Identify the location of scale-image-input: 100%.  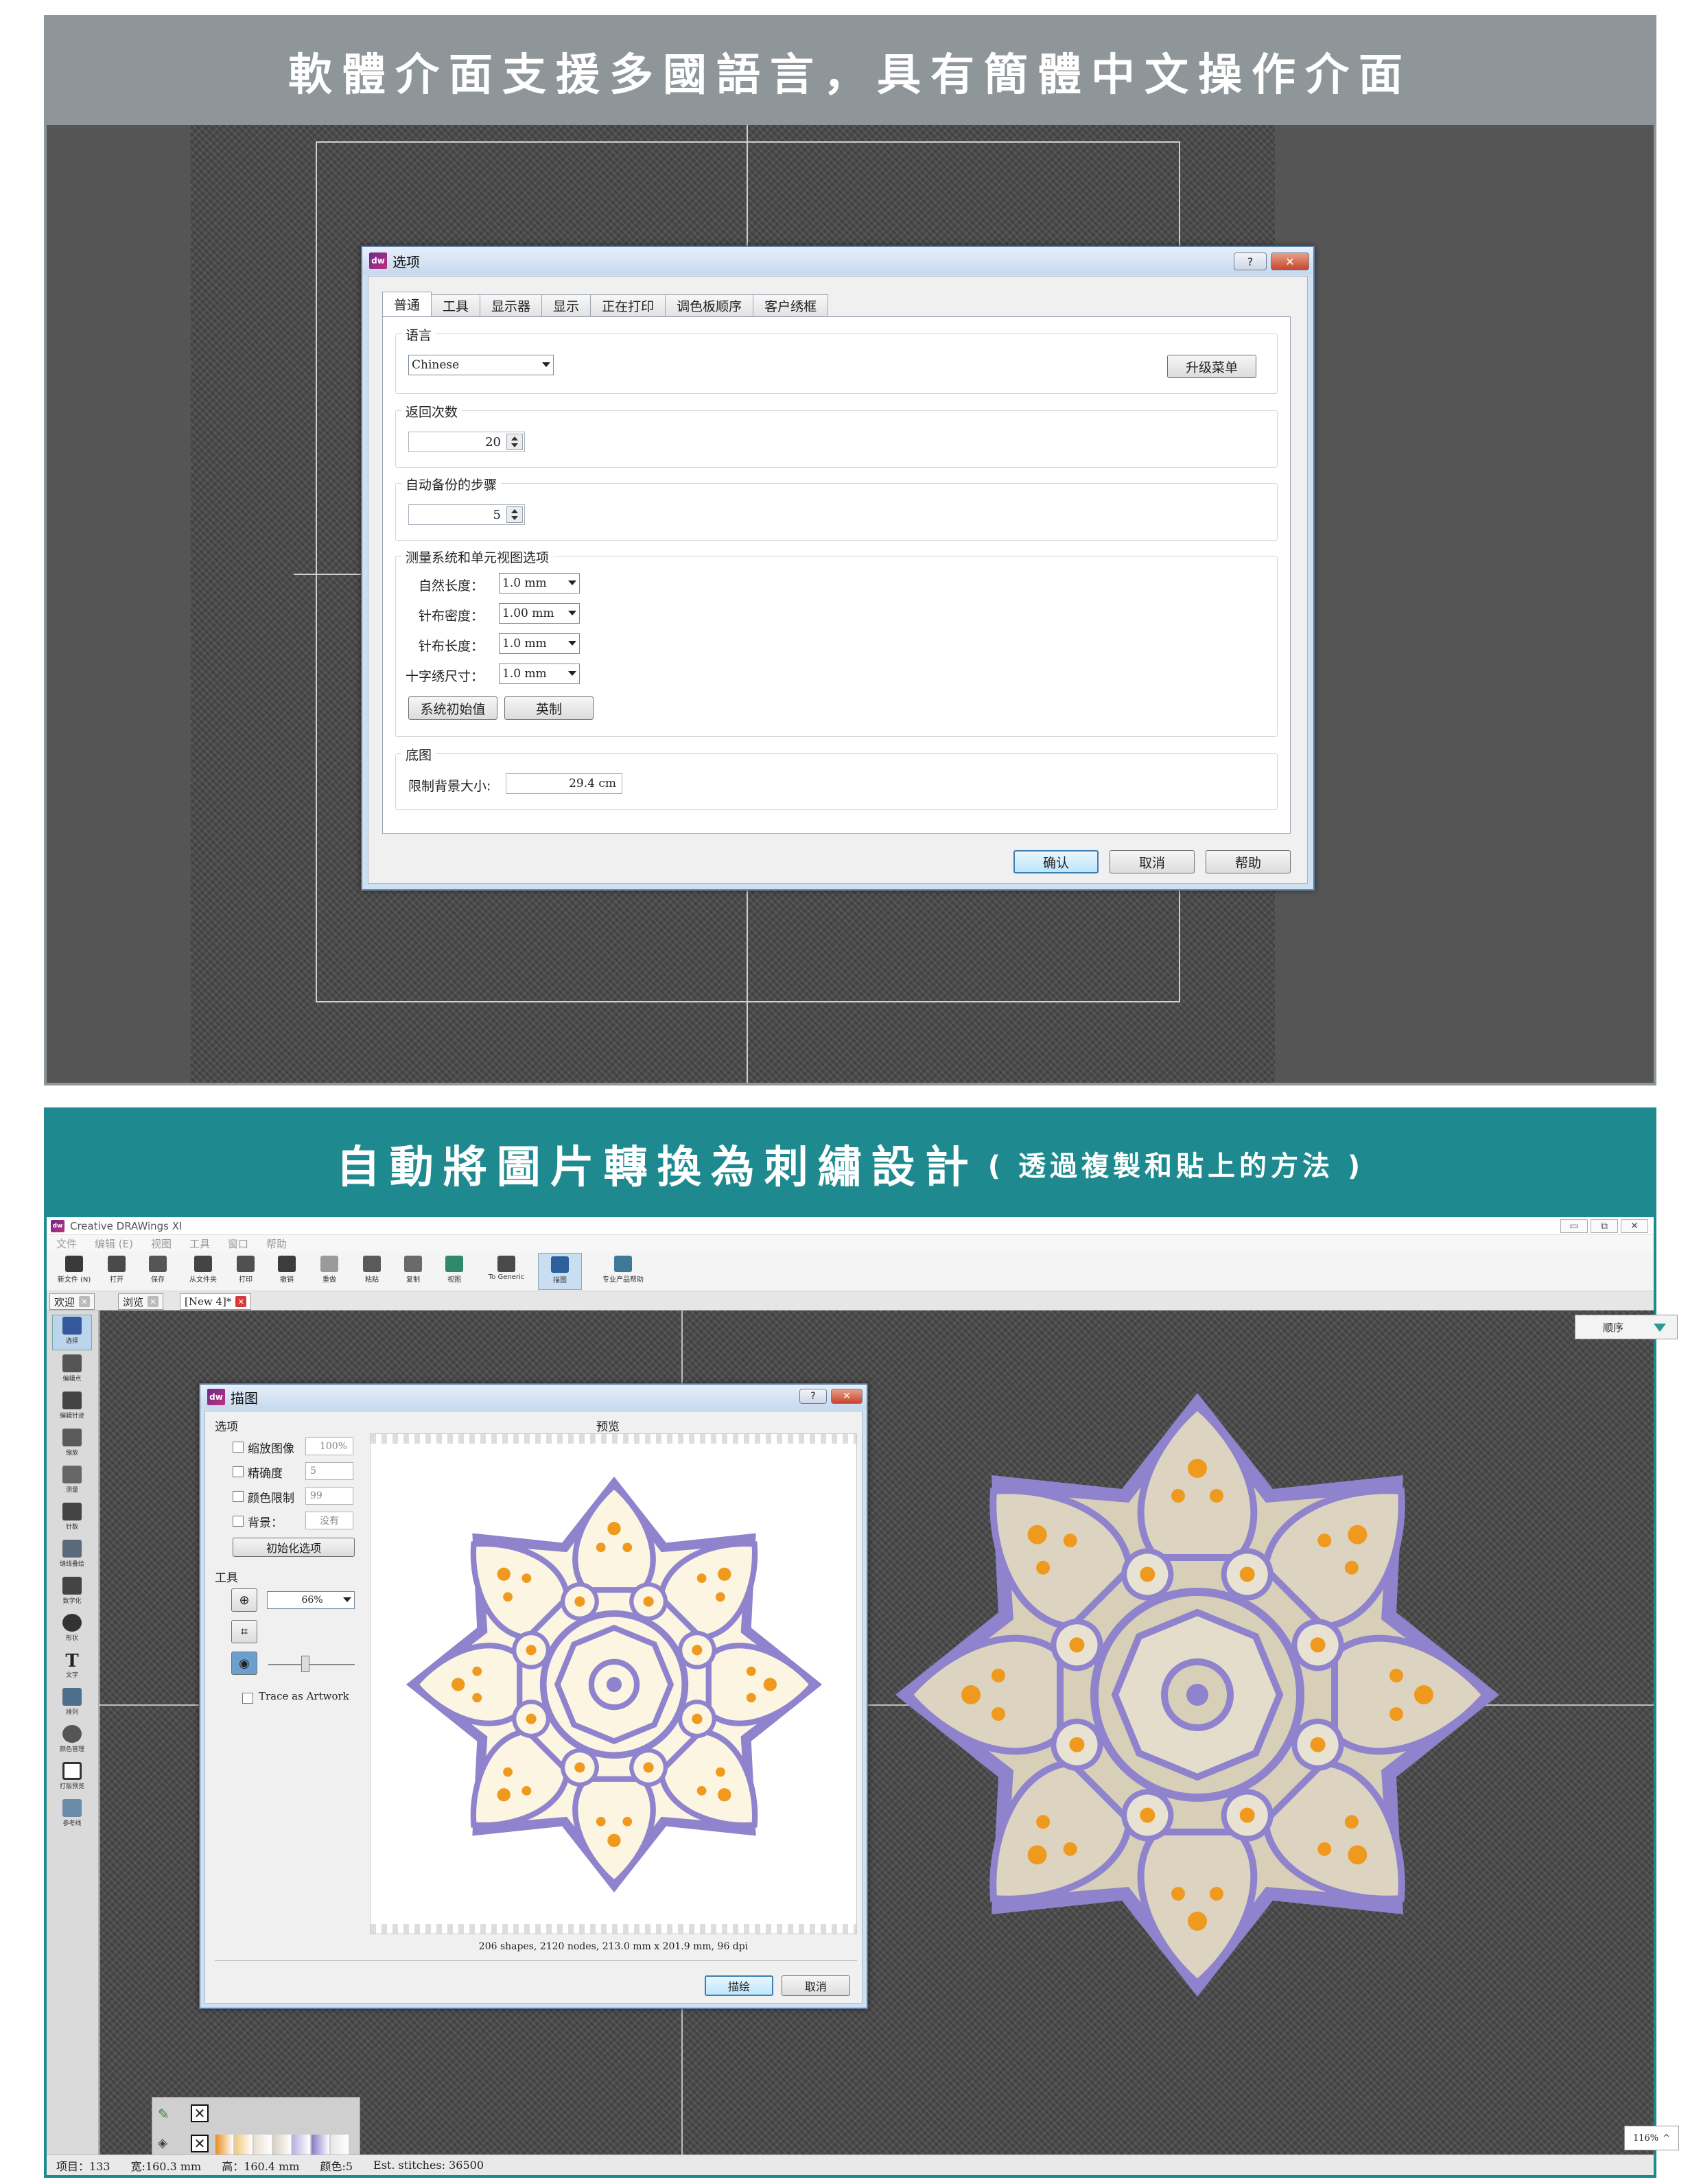
(329, 1446).